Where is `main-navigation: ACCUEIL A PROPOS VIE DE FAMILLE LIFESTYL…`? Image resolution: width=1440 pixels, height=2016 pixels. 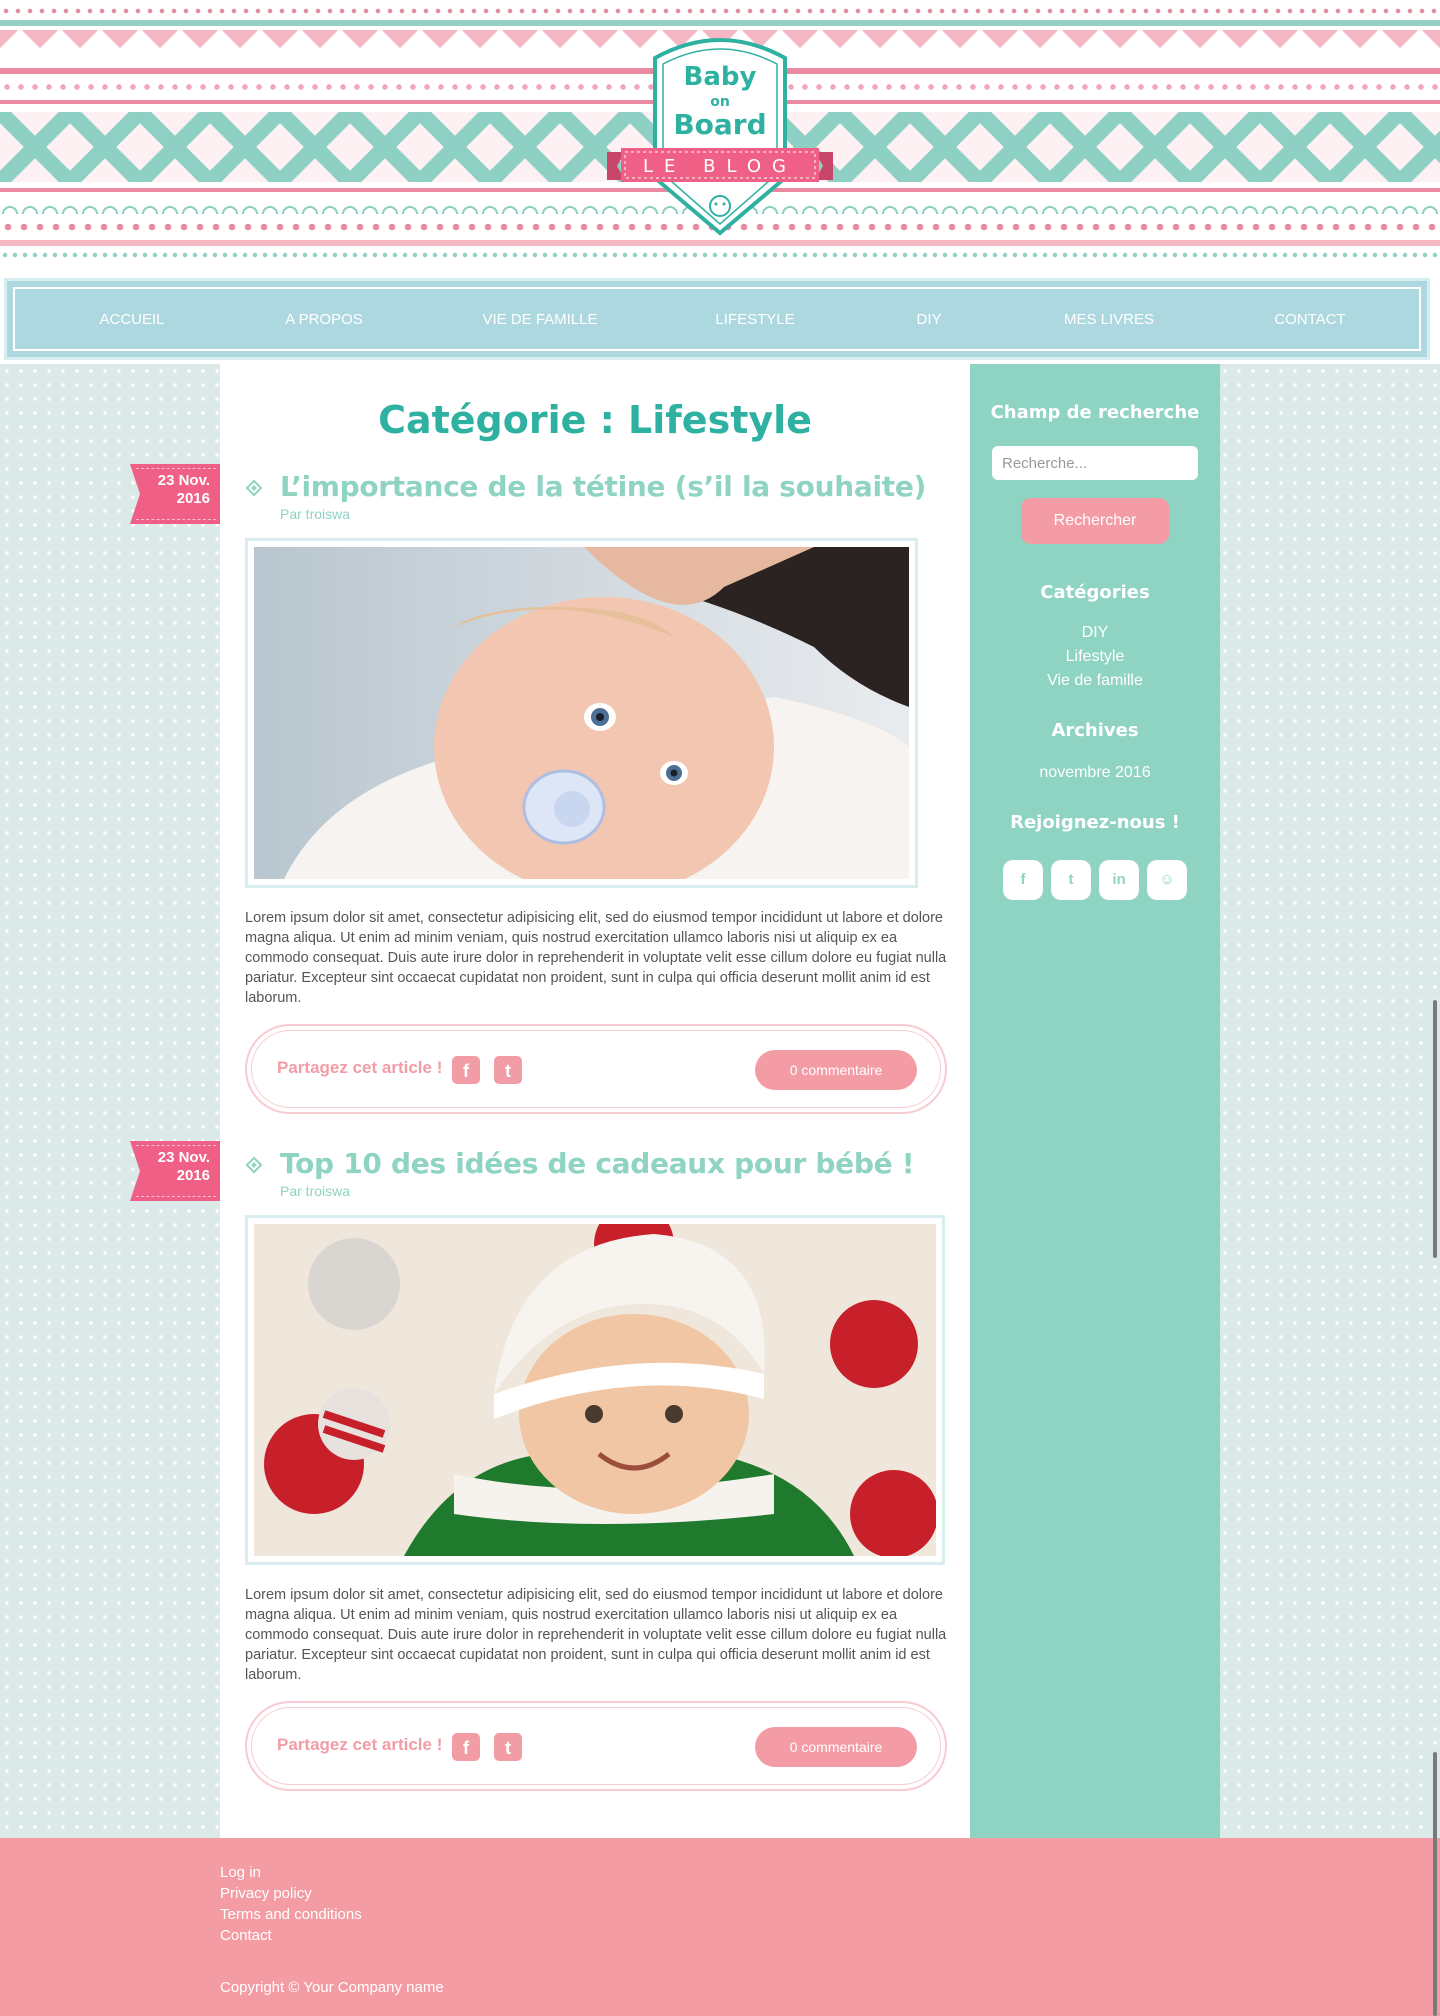 main-navigation: ACCUEIL A PROPOS VIE DE FAMILLE LIFESTYL… is located at coordinates (720, 321).